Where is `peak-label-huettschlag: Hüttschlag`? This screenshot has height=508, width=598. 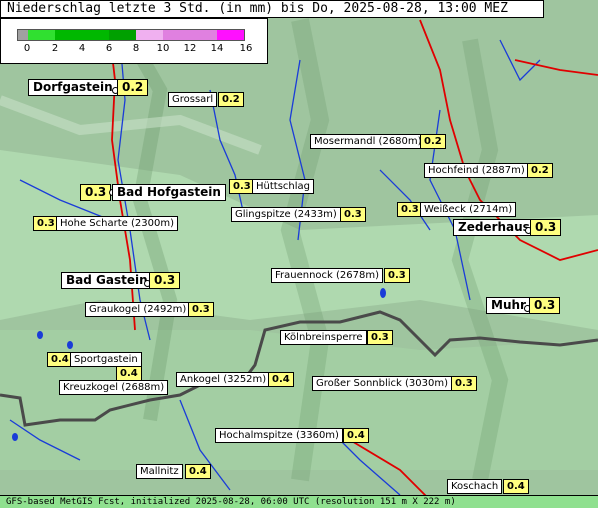
peak-label-huettschlag: Hüttschlag is located at coordinates (283, 186).